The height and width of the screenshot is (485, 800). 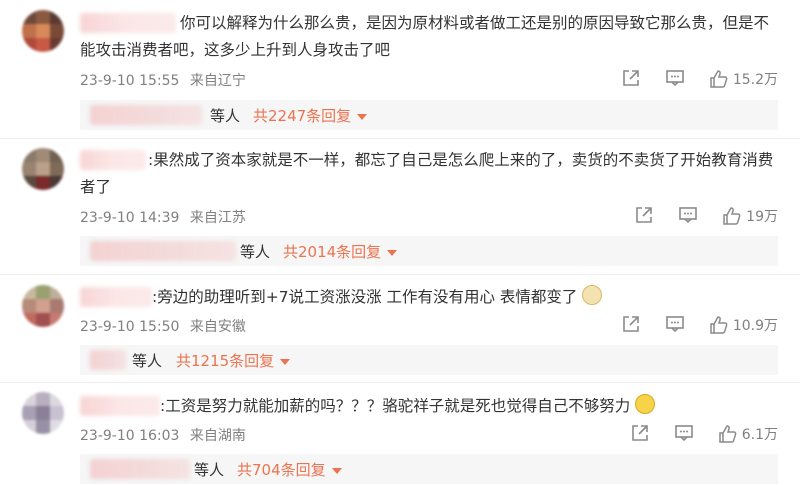 What do you see at coordinates (225, 361) in the screenshot?
I see `reply-total: 共1215条回复` at bounding box center [225, 361].